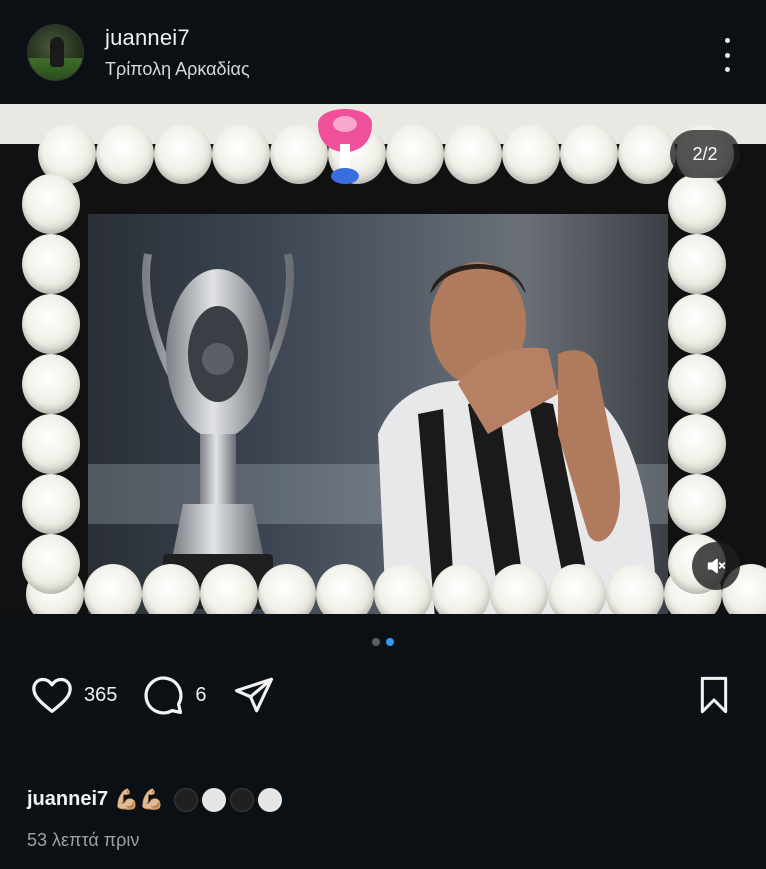 This screenshot has height=869, width=766. Describe the element at coordinates (383, 642) in the screenshot. I see `carousel-pager` at that location.